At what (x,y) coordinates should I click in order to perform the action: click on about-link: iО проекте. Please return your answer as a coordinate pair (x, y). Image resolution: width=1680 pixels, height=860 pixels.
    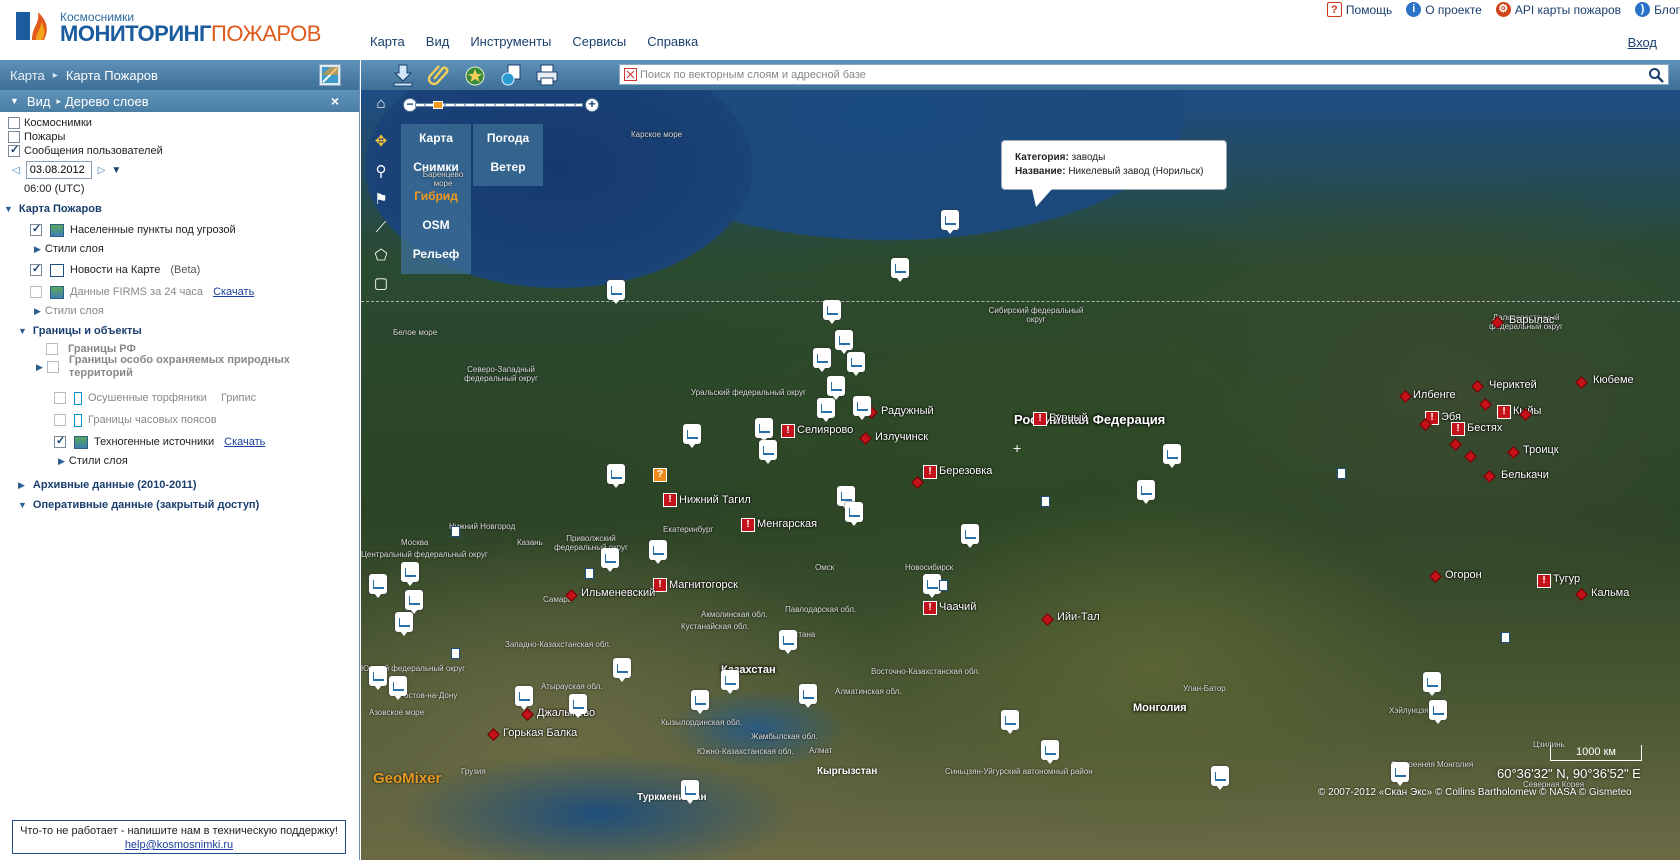
    Looking at the image, I should click on (1444, 9).